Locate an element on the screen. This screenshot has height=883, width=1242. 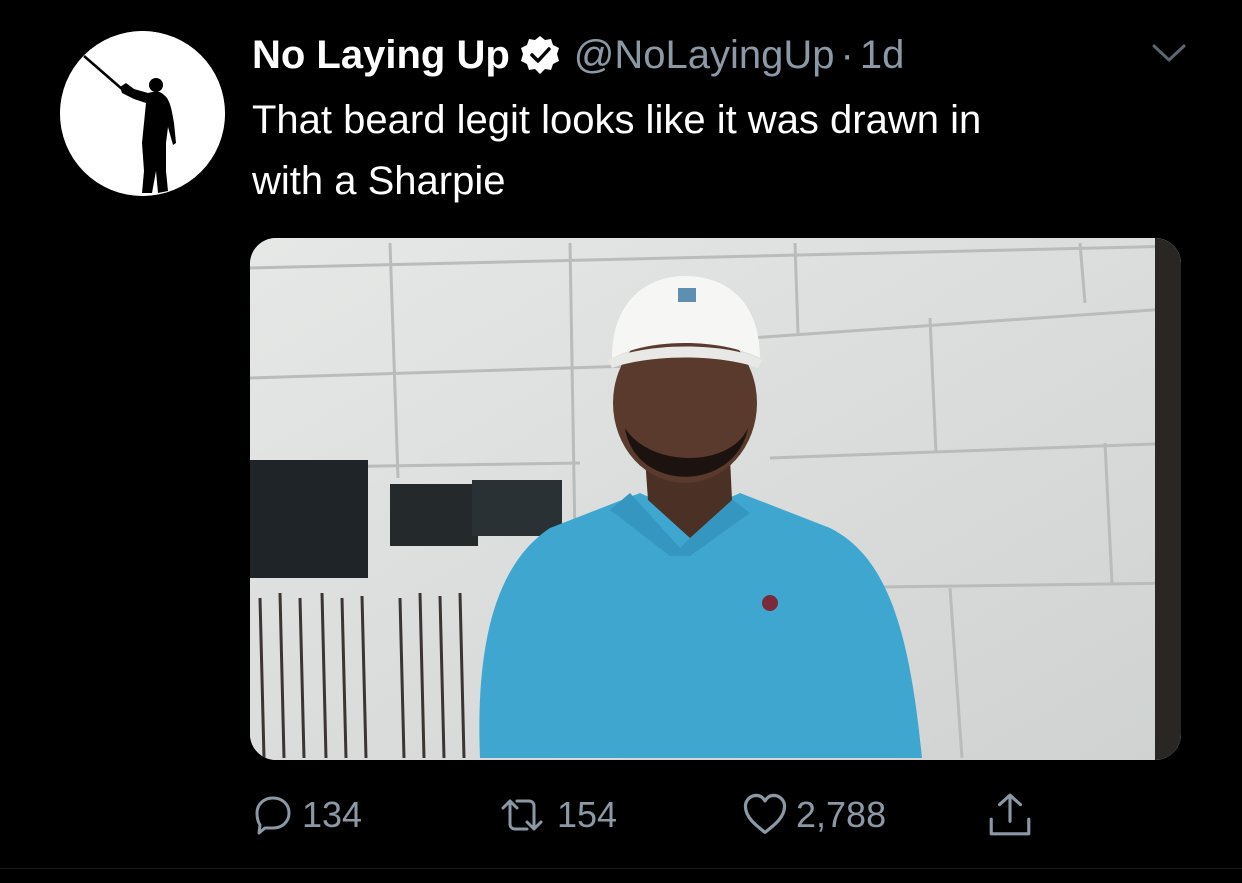
tweet-menu-button is located at coordinates (1169, 53).